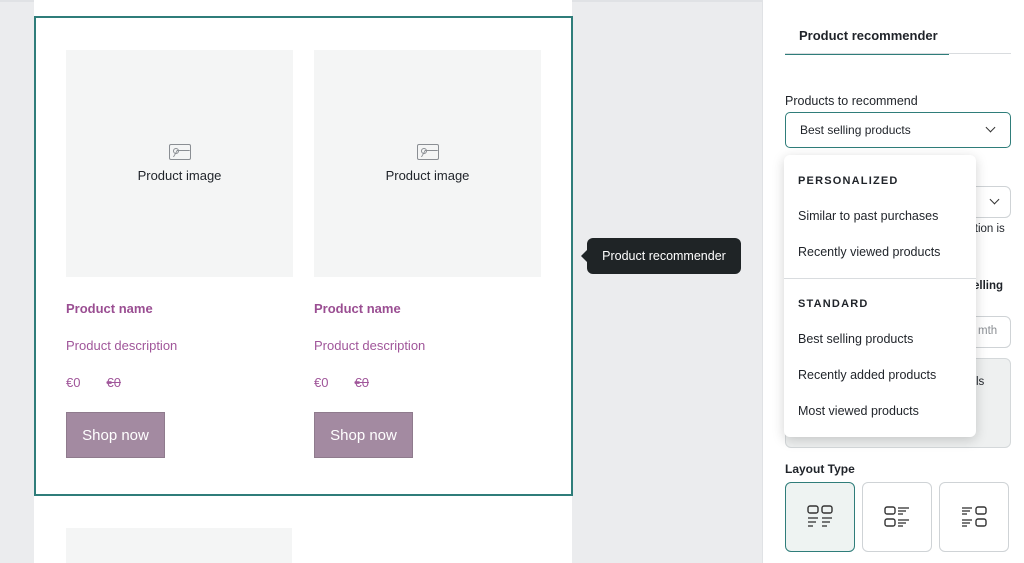  I want to click on dropdown-option: Recently viewed products, so click(869, 252).